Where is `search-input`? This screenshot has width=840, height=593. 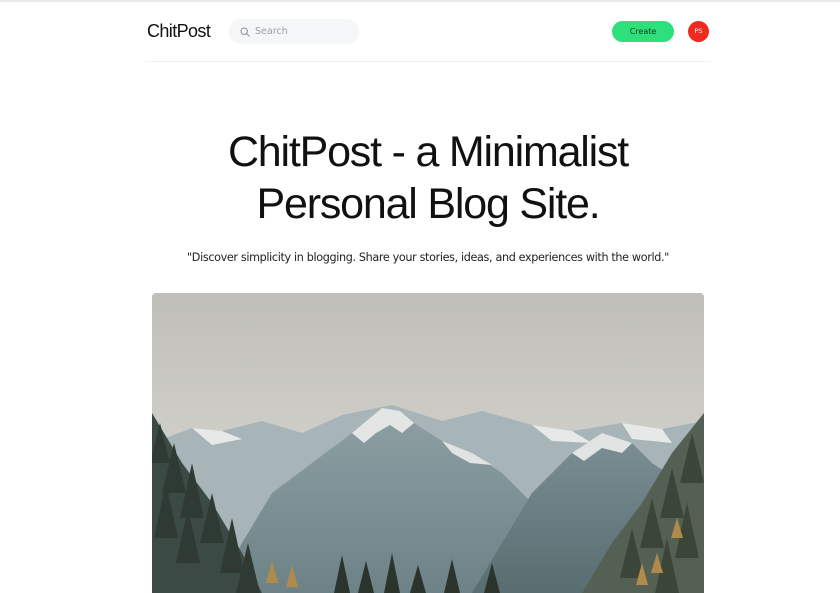
search-input is located at coordinates (304, 31).